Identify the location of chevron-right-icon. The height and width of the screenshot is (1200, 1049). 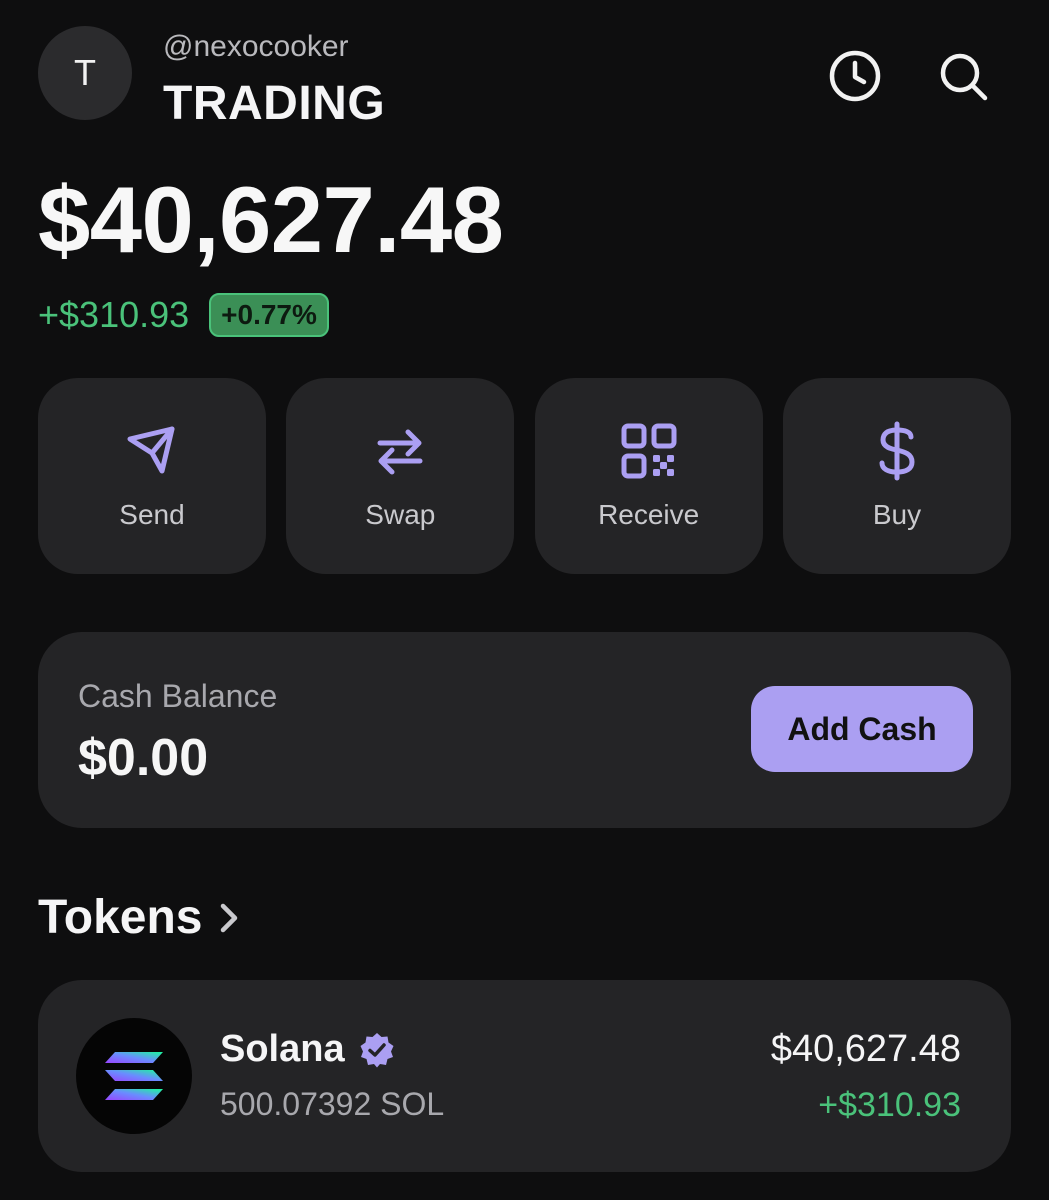
(229, 918).